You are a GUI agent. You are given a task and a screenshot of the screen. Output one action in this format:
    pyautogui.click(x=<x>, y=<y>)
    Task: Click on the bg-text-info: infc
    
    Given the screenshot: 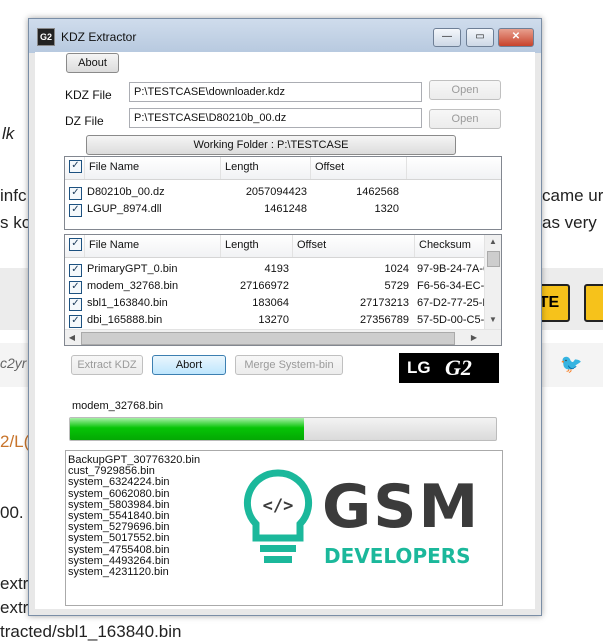 What is the action you would take?
    pyautogui.click(x=13, y=195)
    